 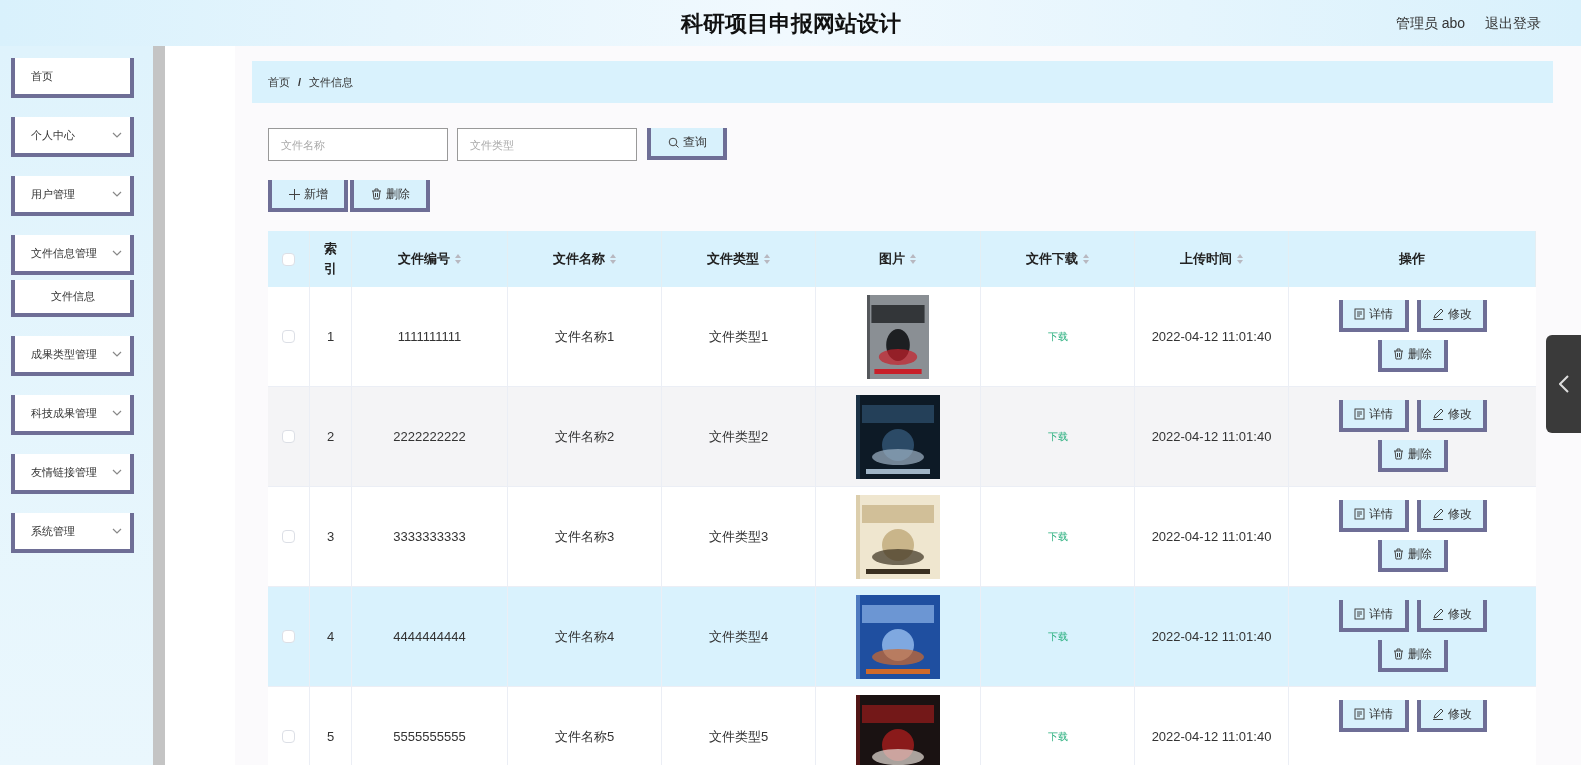 I want to click on add-button: 新增, so click(x=308, y=196).